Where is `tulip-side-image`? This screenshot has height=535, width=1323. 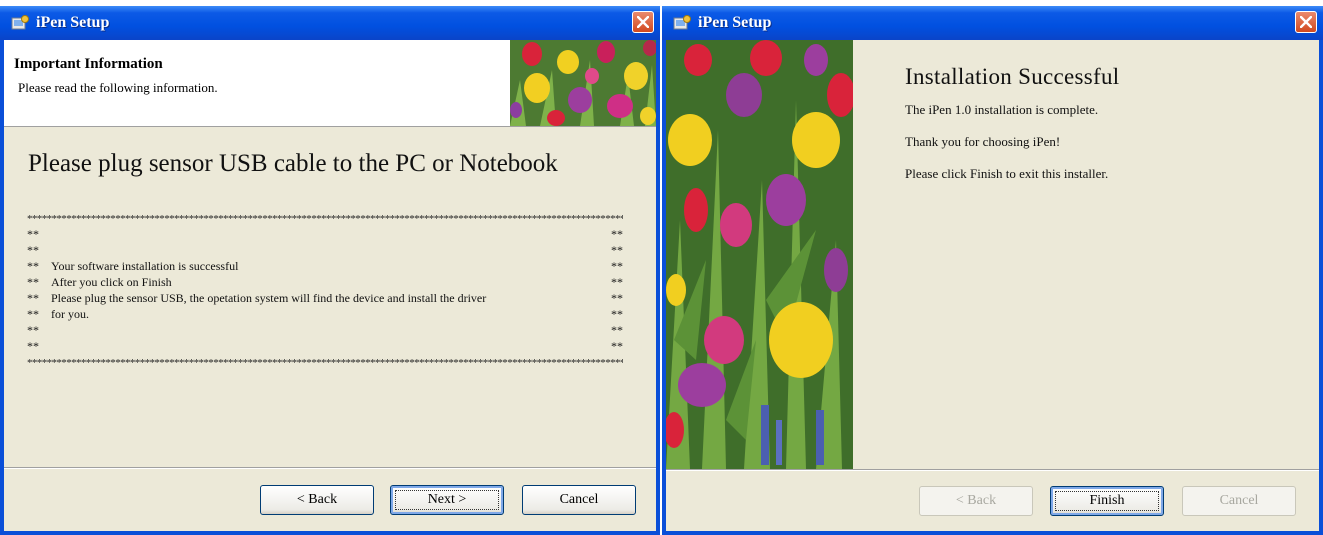 tulip-side-image is located at coordinates (759, 254).